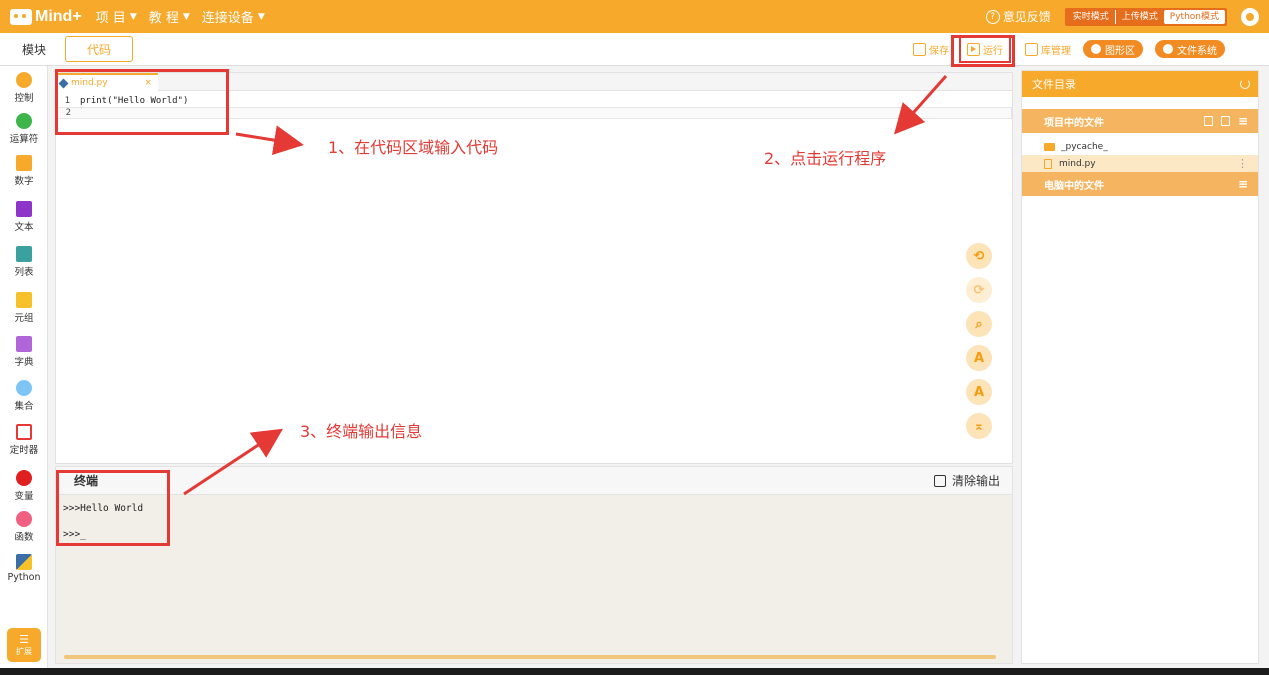 The width and height of the screenshot is (1269, 675). I want to click on new-folder-icon, so click(1225, 121).